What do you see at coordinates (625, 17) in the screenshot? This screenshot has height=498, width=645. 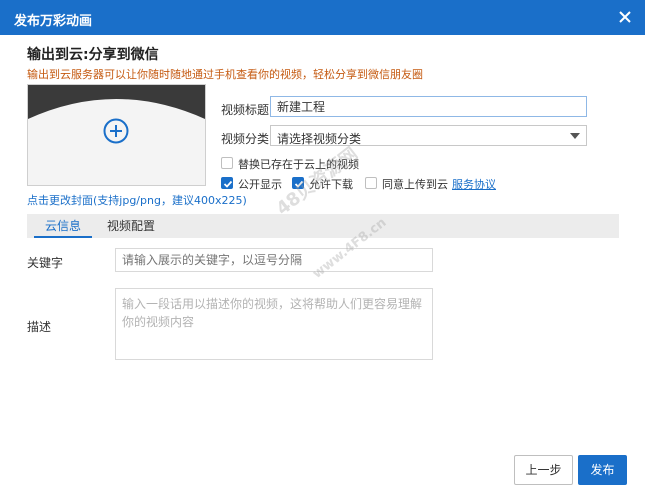 I see `close-icon` at bounding box center [625, 17].